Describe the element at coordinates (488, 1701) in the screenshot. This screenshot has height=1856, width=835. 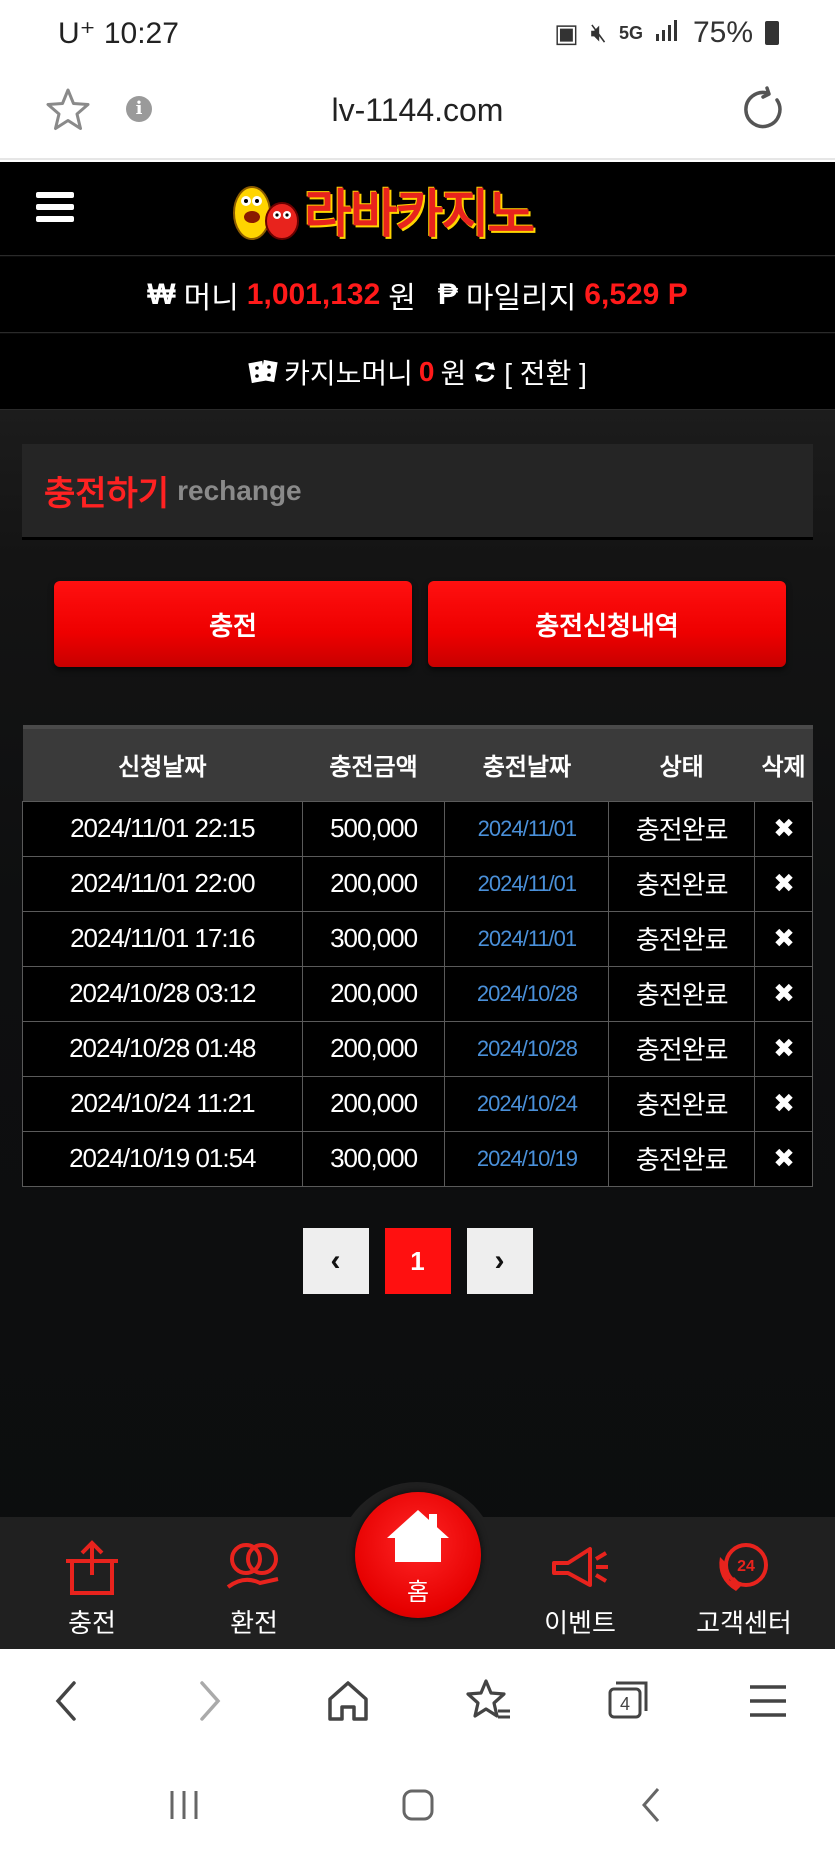
I see `bookmarks-star-icon` at that location.